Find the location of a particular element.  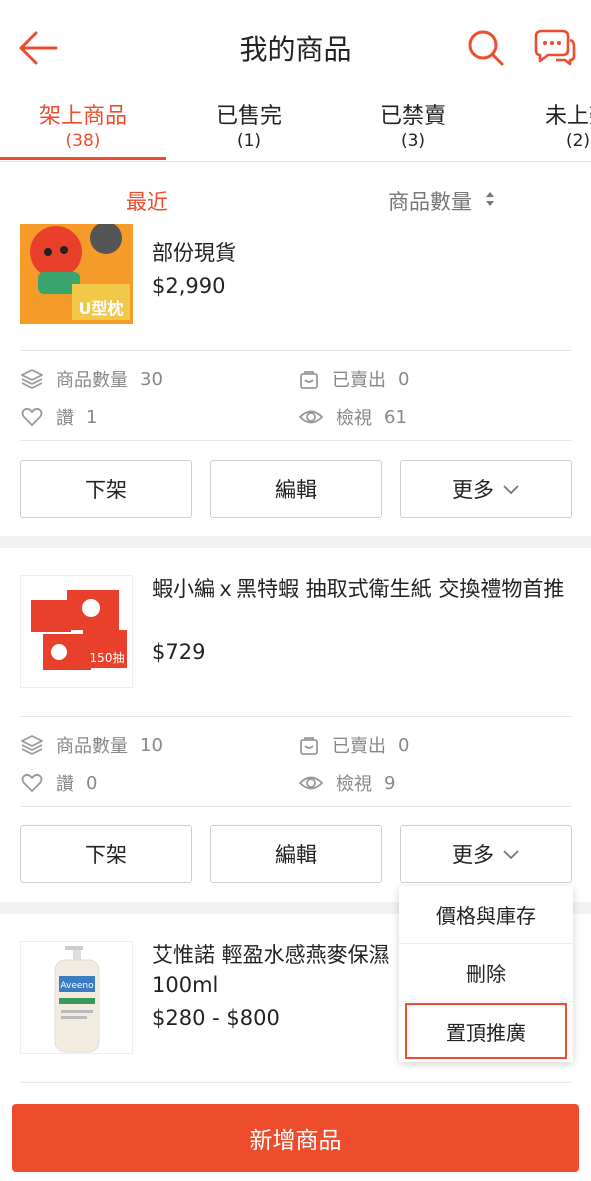

tab-count: (3) is located at coordinates (413, 141).